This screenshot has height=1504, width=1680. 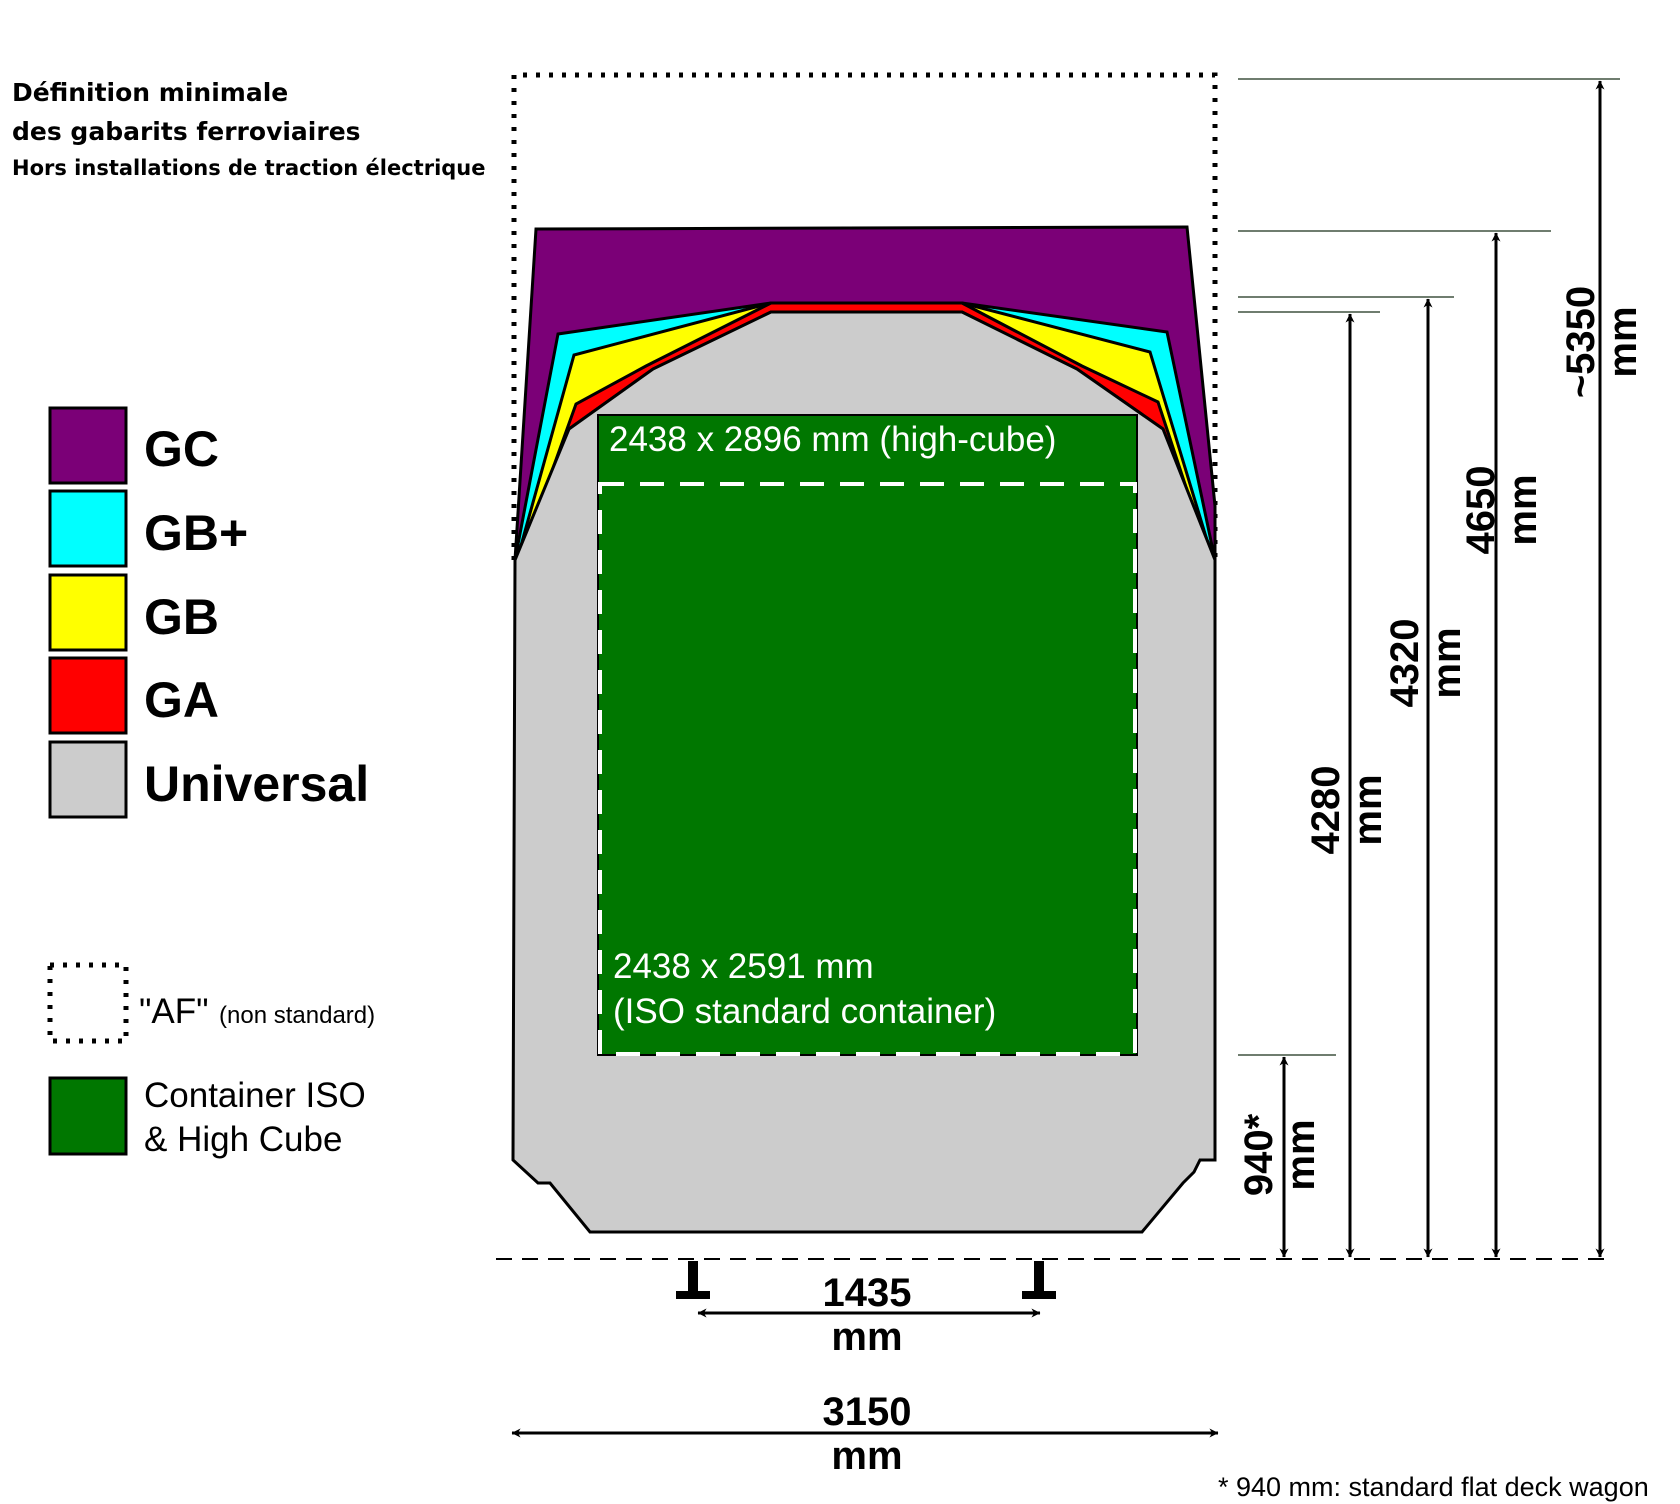 I want to click on legend-label-container-2: & High Cube, so click(x=243, y=1139).